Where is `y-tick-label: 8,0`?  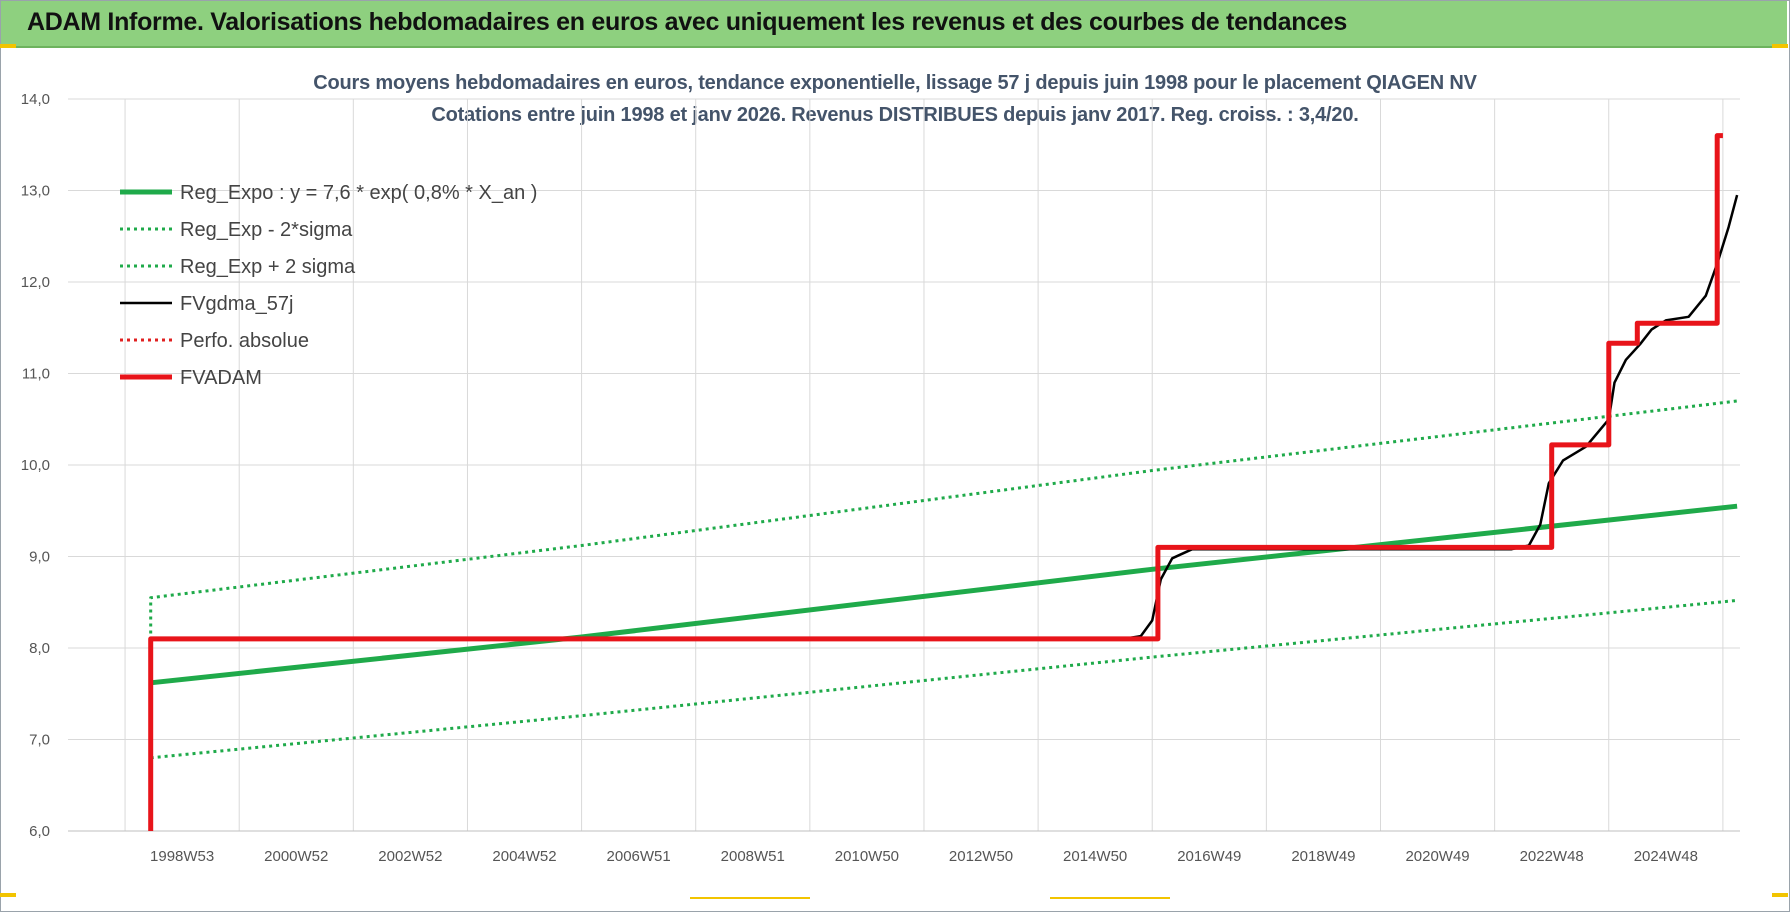
y-tick-label: 8,0 is located at coordinates (39, 648).